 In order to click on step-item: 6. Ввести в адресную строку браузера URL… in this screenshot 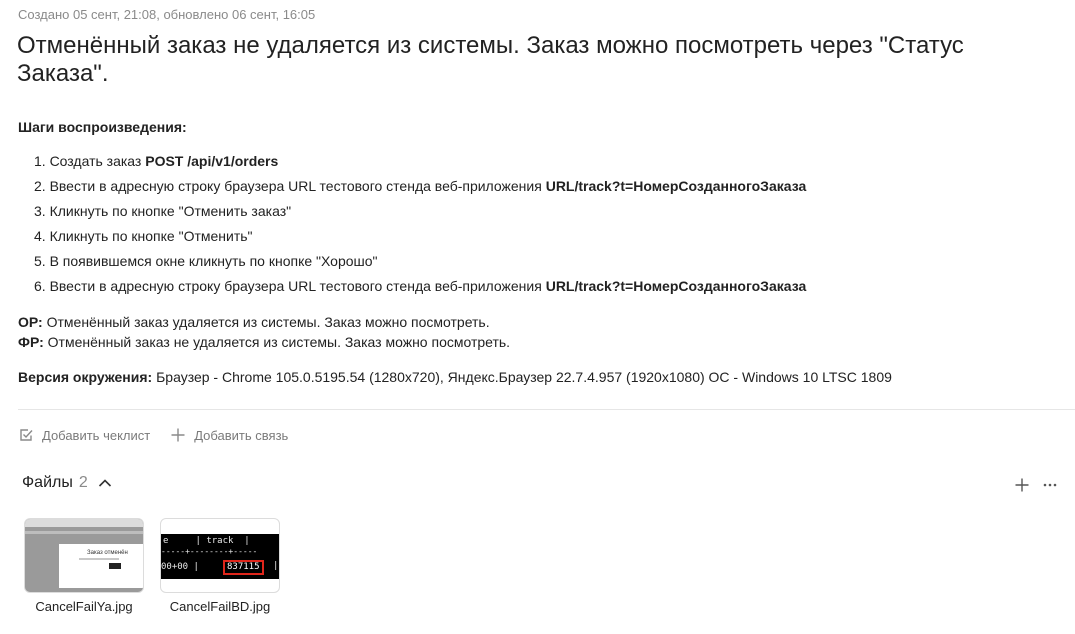, I will do `click(420, 286)`.